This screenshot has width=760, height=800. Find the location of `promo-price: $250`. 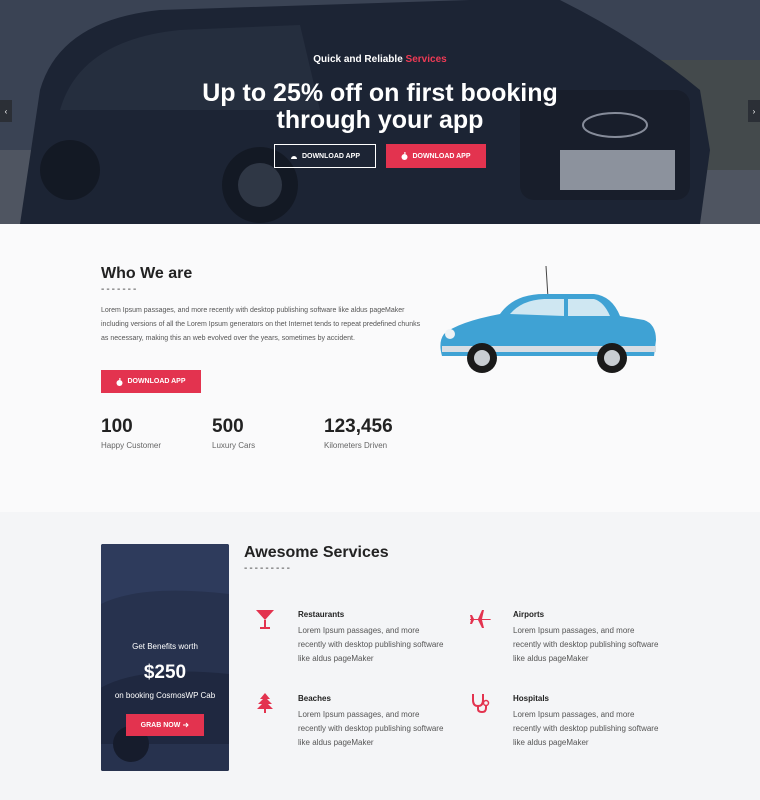

promo-price: $250 is located at coordinates (165, 672).